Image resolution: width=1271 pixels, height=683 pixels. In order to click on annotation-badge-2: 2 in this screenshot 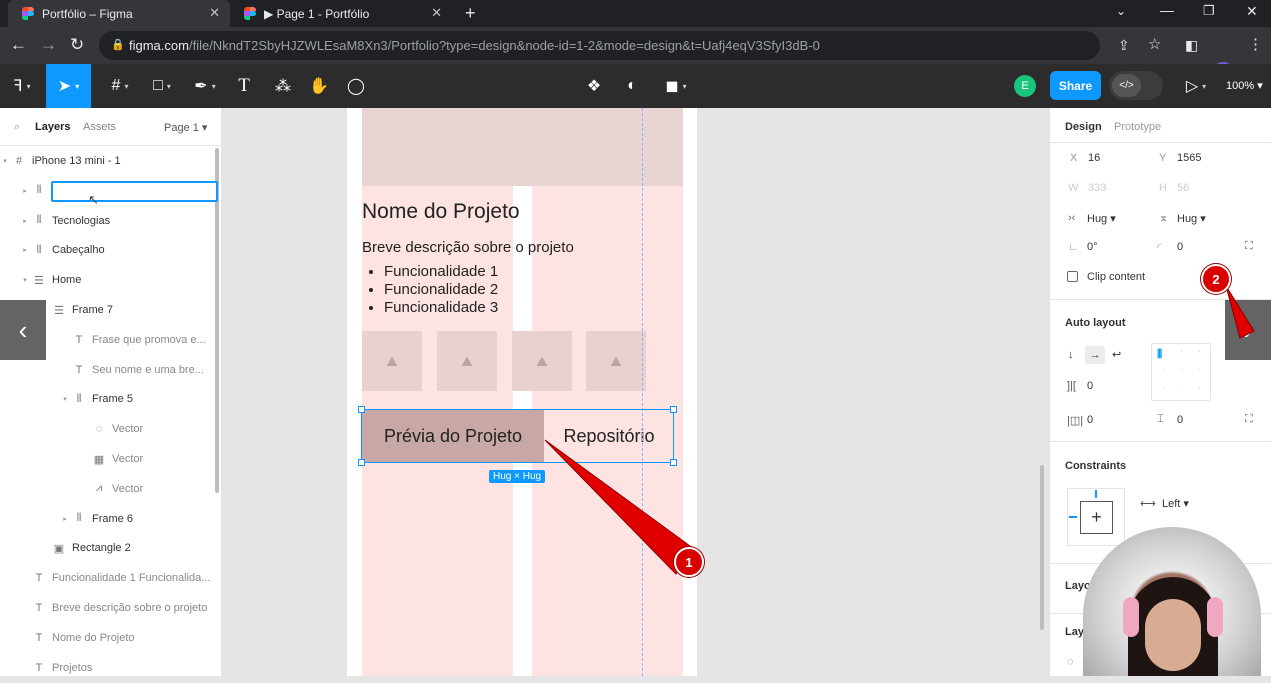, I will do `click(1216, 279)`.